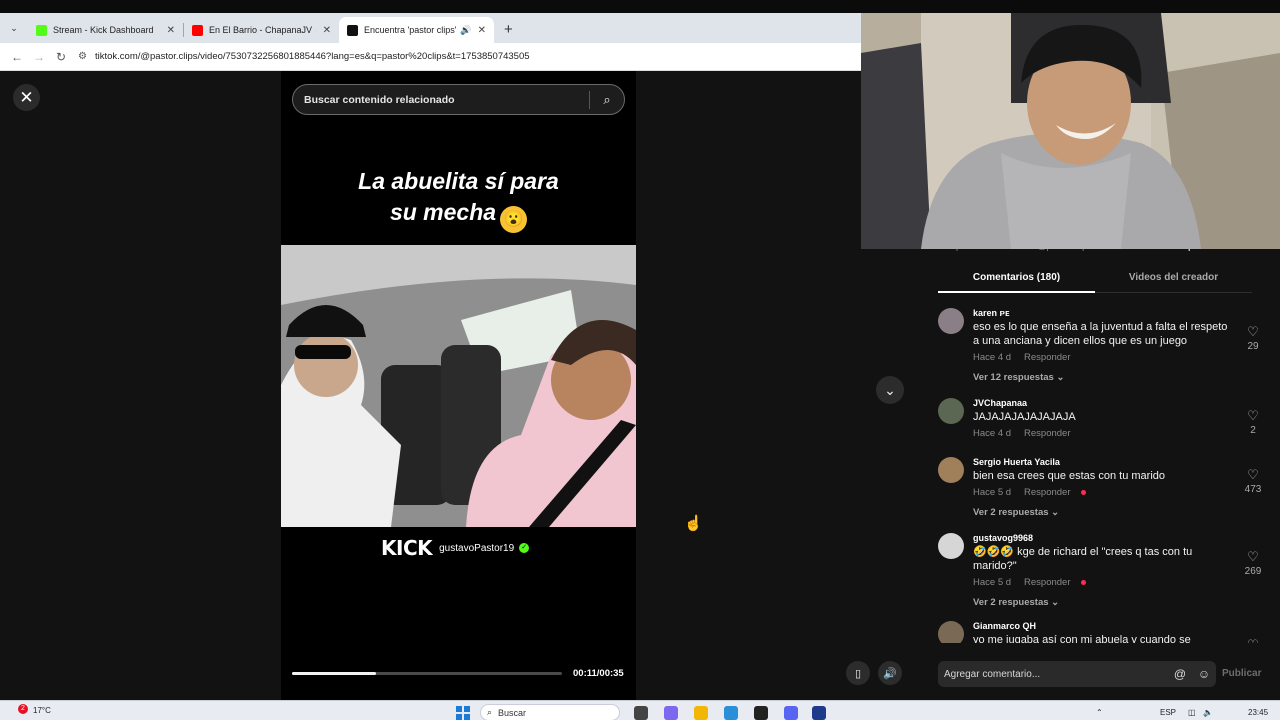 The height and width of the screenshot is (720, 1280). What do you see at coordinates (731, 713) in the screenshot?
I see `chrome-icon` at bounding box center [731, 713].